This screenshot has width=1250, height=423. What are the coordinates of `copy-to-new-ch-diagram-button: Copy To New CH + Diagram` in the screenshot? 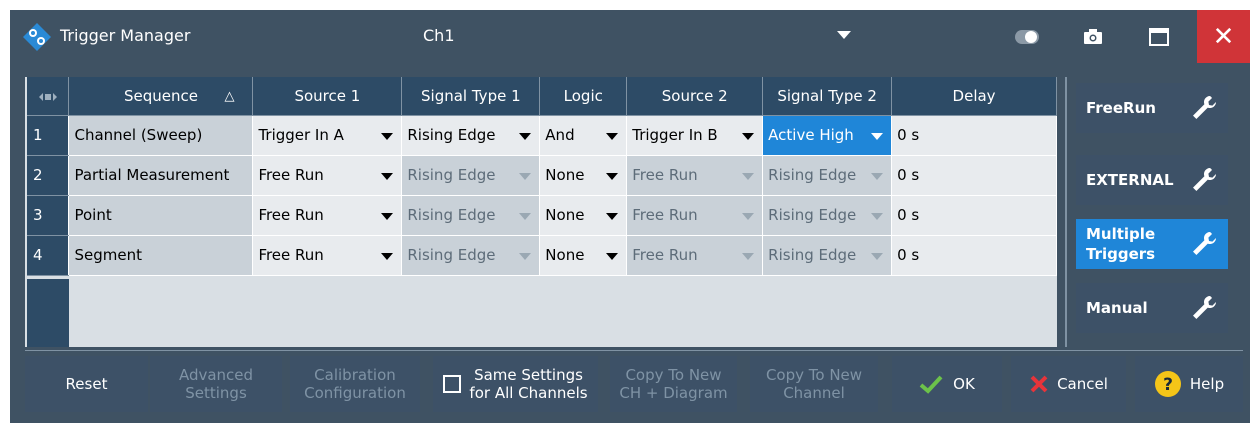 It's located at (673, 384).